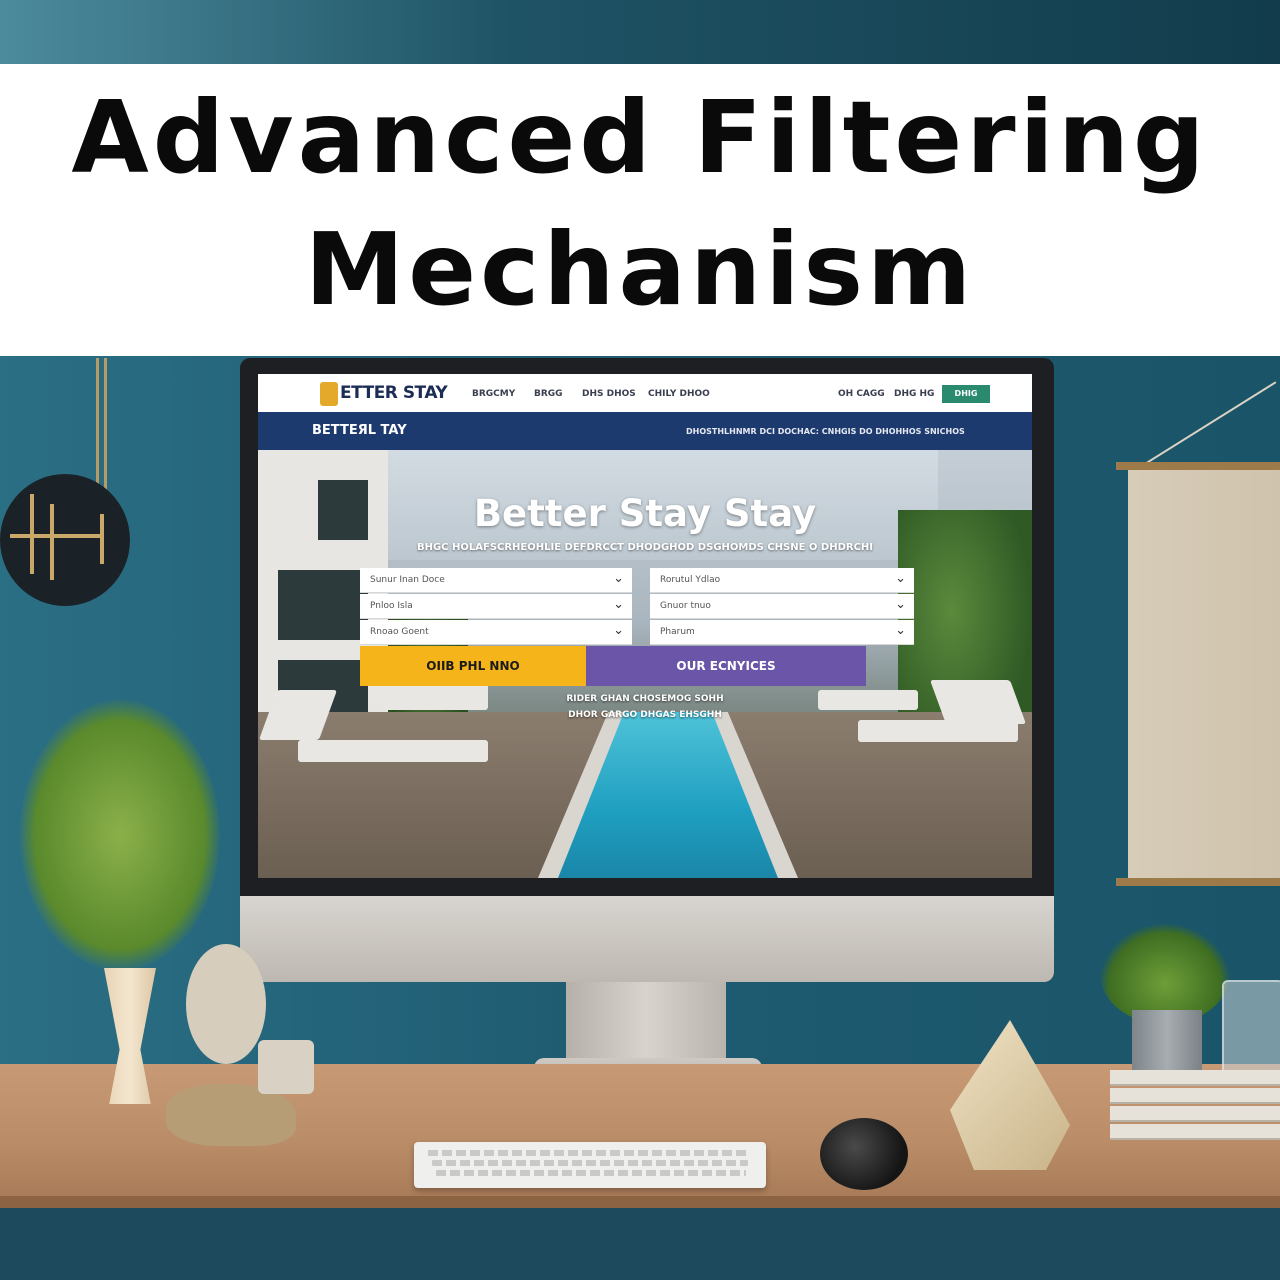  What do you see at coordinates (640, 1202) in the screenshot?
I see `desk-edge` at bounding box center [640, 1202].